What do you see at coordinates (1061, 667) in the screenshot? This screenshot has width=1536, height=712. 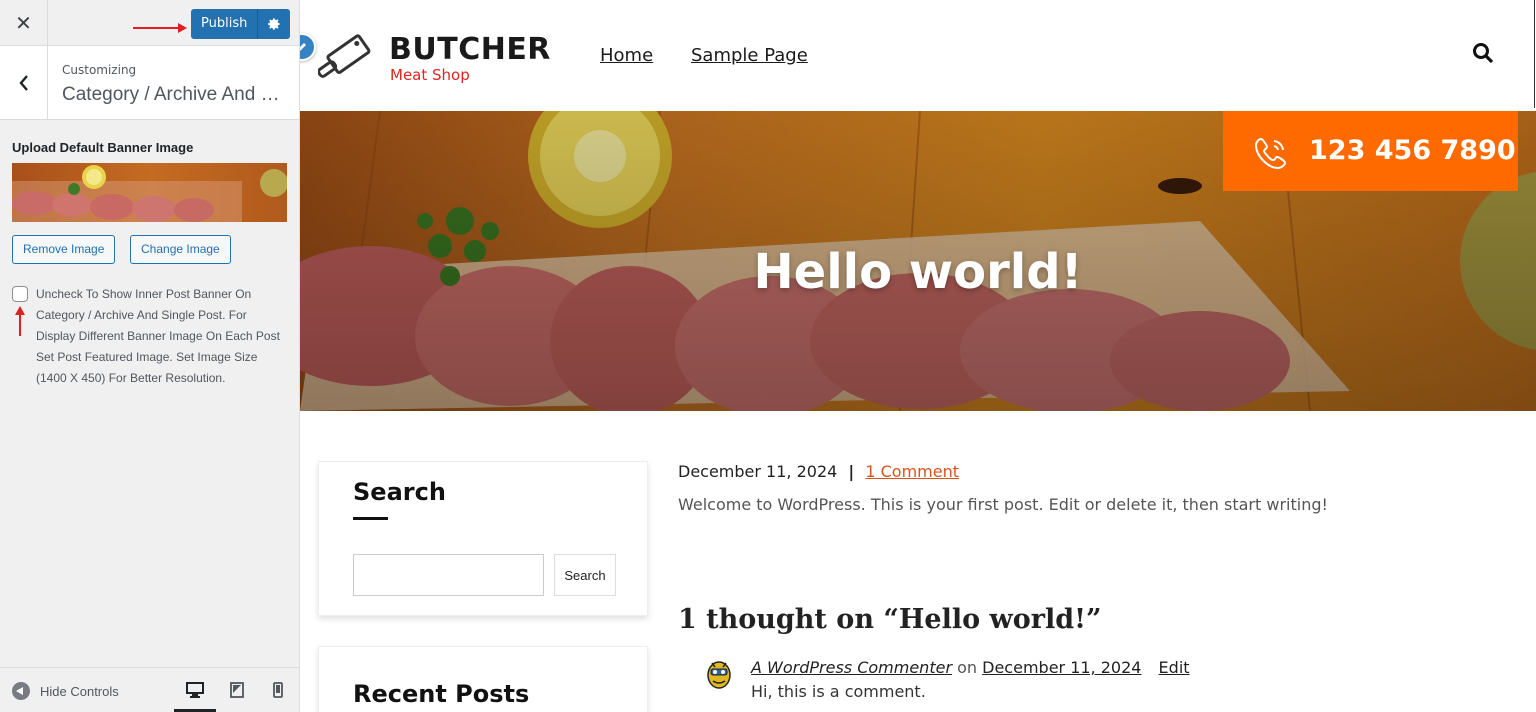 I see `comment-date-link: December 11, 2024` at bounding box center [1061, 667].